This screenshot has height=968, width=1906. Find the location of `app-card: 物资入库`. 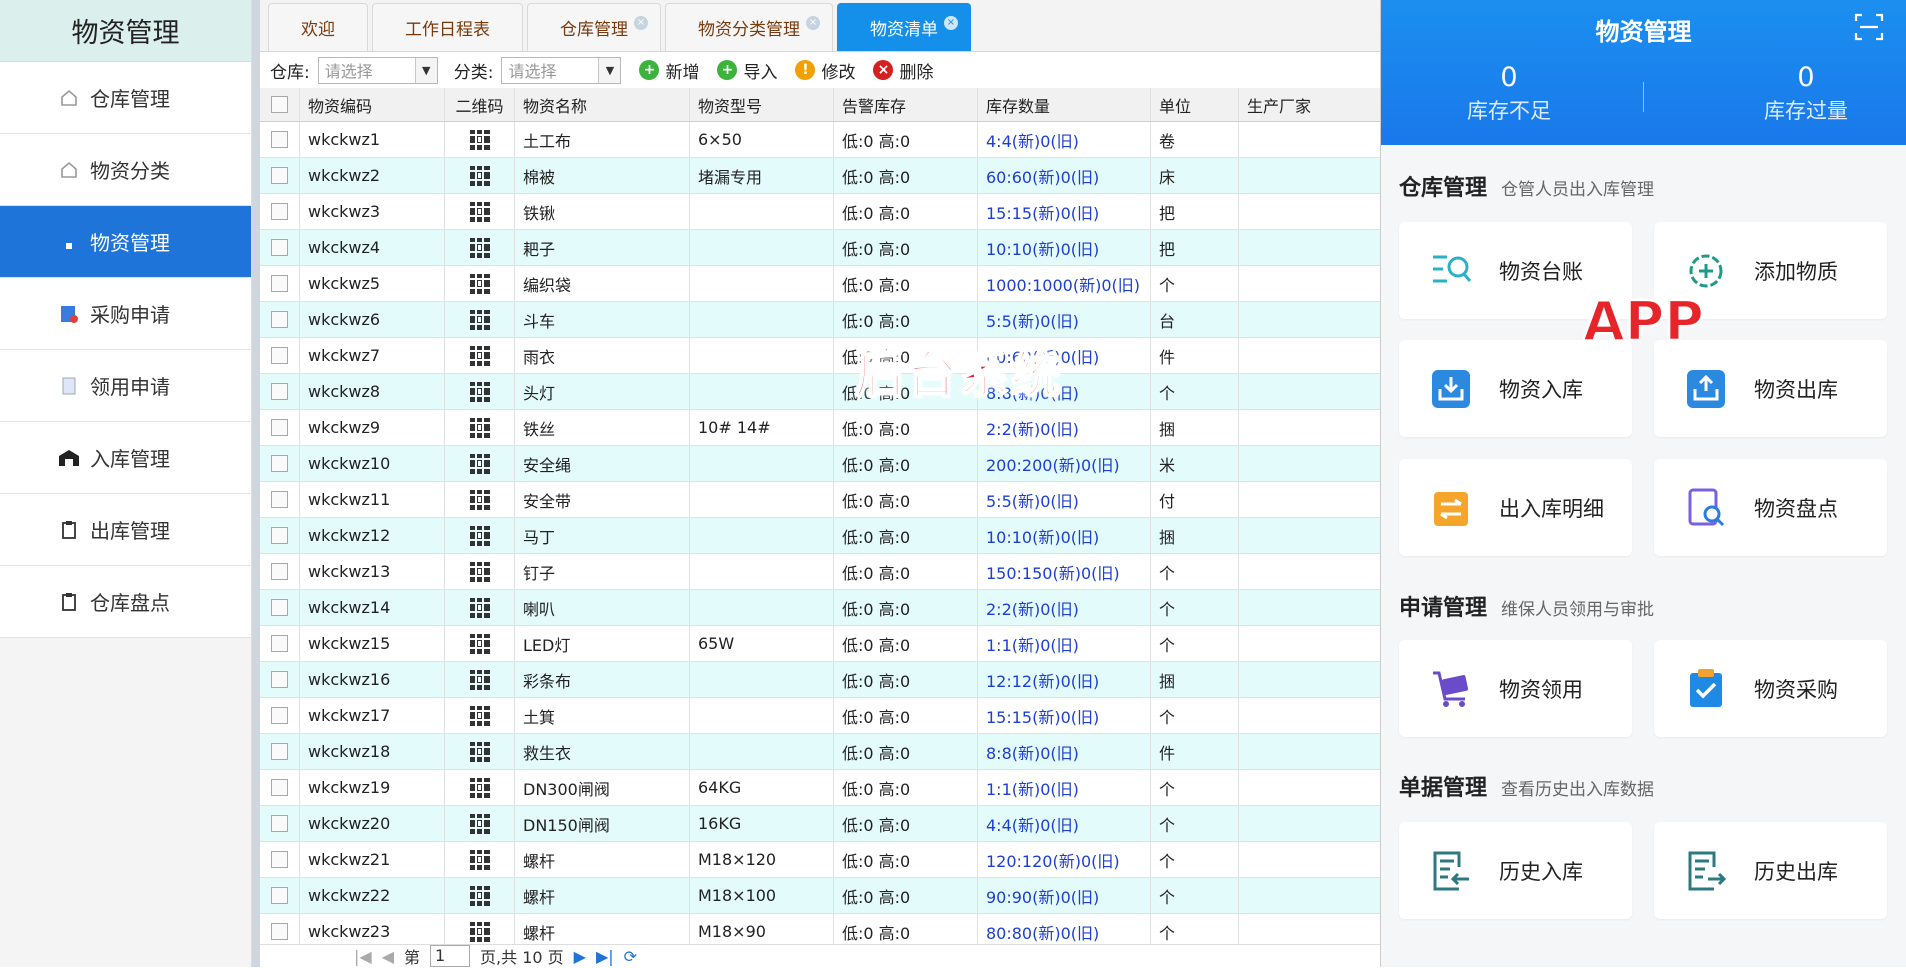

app-card: 物资入库 is located at coordinates (1515, 388).